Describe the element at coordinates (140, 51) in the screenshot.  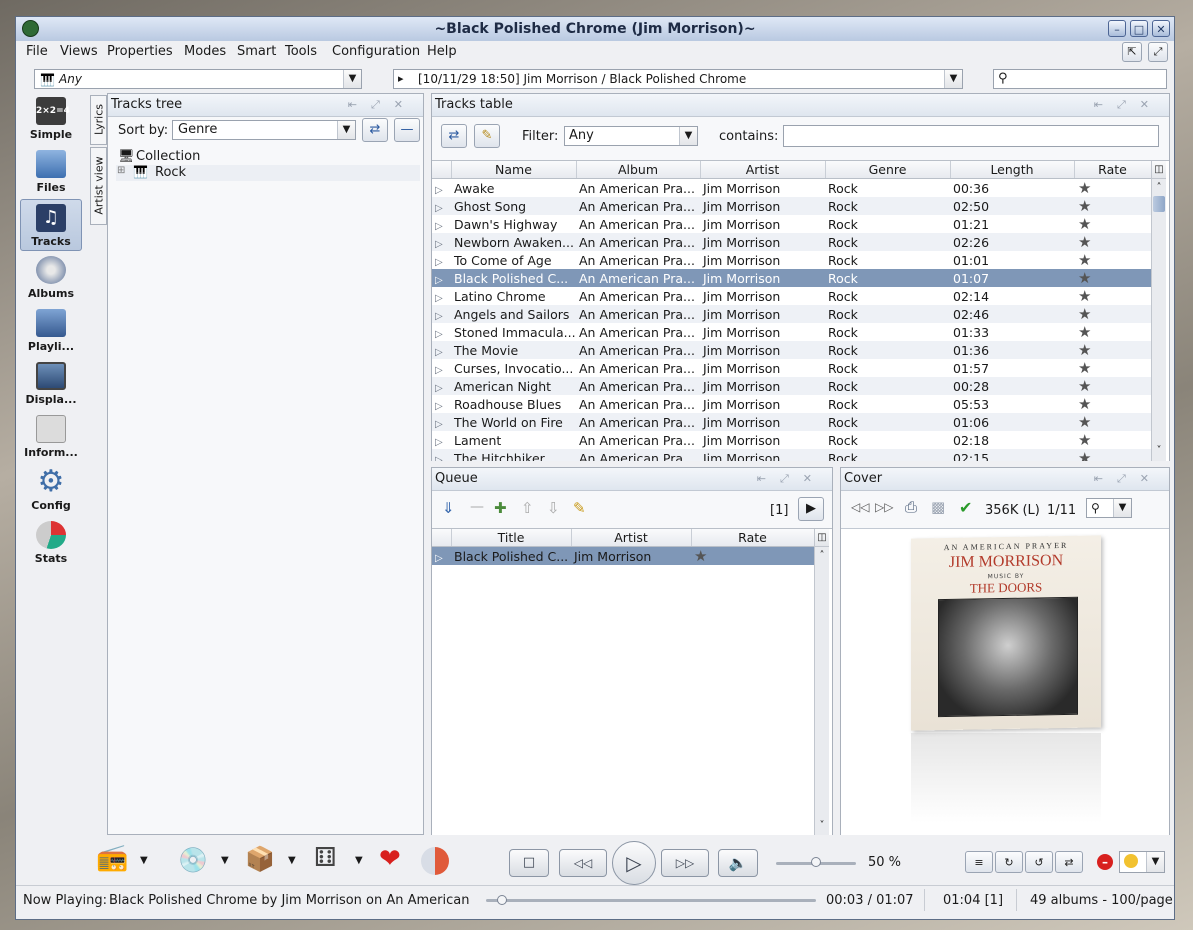
I see `menu-properties: Properties` at that location.